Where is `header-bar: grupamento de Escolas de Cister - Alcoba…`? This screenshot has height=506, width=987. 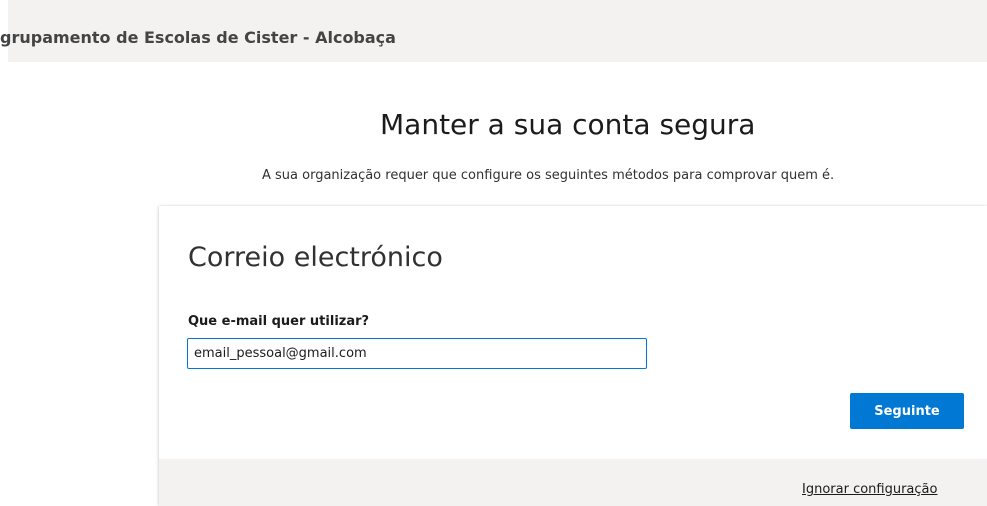
header-bar: grupamento de Escolas de Cister - Alcoba… is located at coordinates (493, 31).